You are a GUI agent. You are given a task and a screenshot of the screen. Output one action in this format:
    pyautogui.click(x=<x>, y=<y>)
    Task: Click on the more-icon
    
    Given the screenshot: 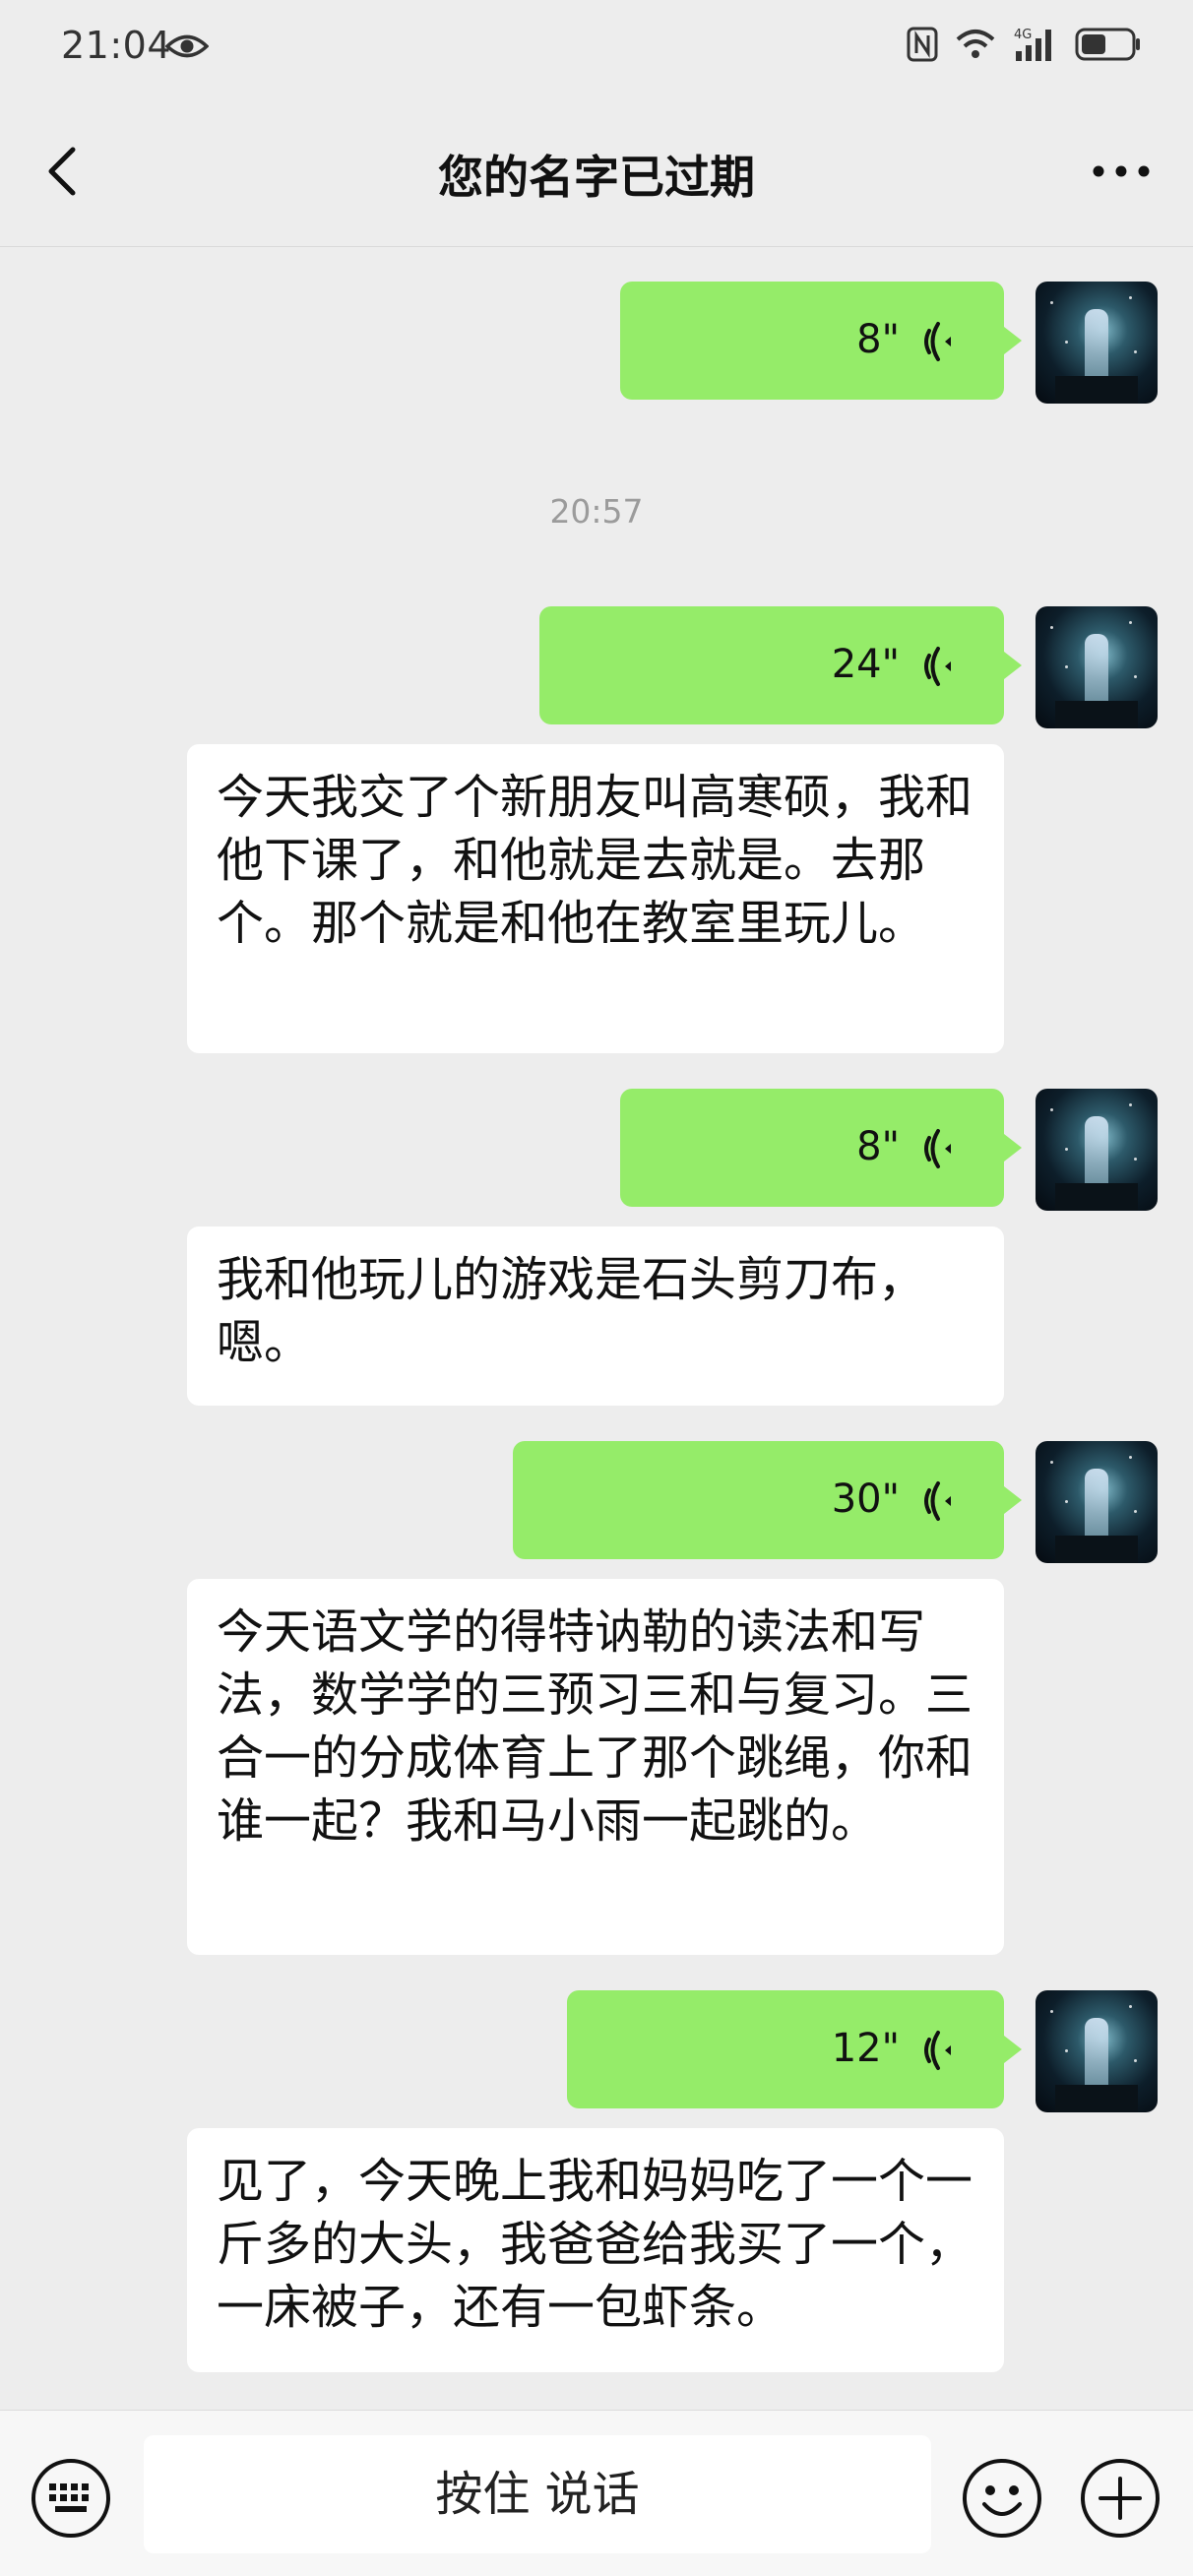 What is the action you would take?
    pyautogui.click(x=1121, y=171)
    